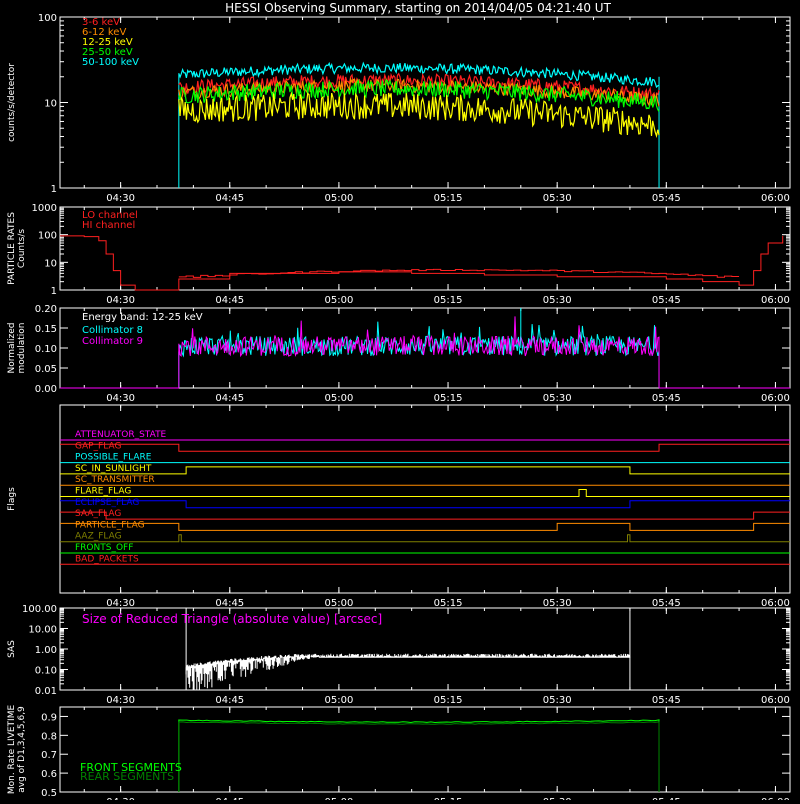 Image resolution: width=800 pixels, height=804 pixels. What do you see at coordinates (419, 75) in the screenshot?
I see `counts-series-50-100-keV` at bounding box center [419, 75].